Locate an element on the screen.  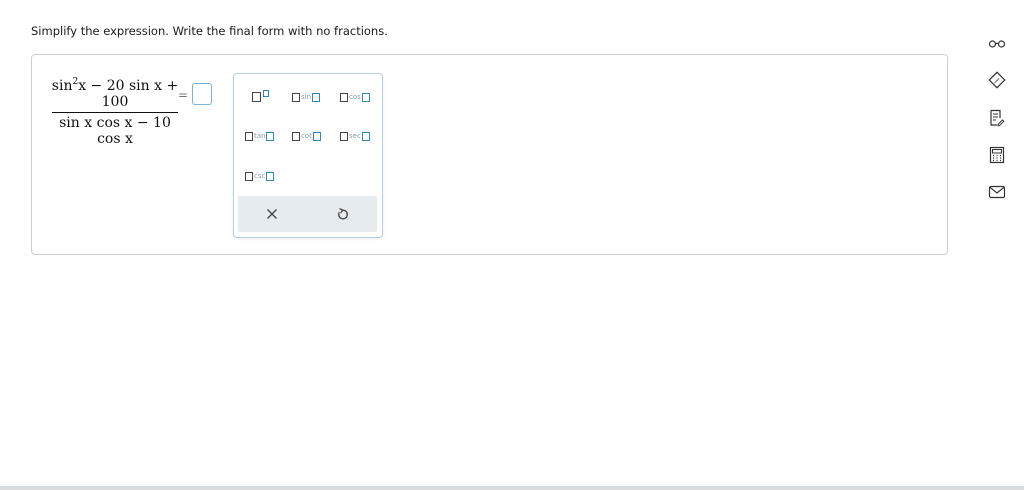
tan-key: tan is located at coordinates (260, 136).